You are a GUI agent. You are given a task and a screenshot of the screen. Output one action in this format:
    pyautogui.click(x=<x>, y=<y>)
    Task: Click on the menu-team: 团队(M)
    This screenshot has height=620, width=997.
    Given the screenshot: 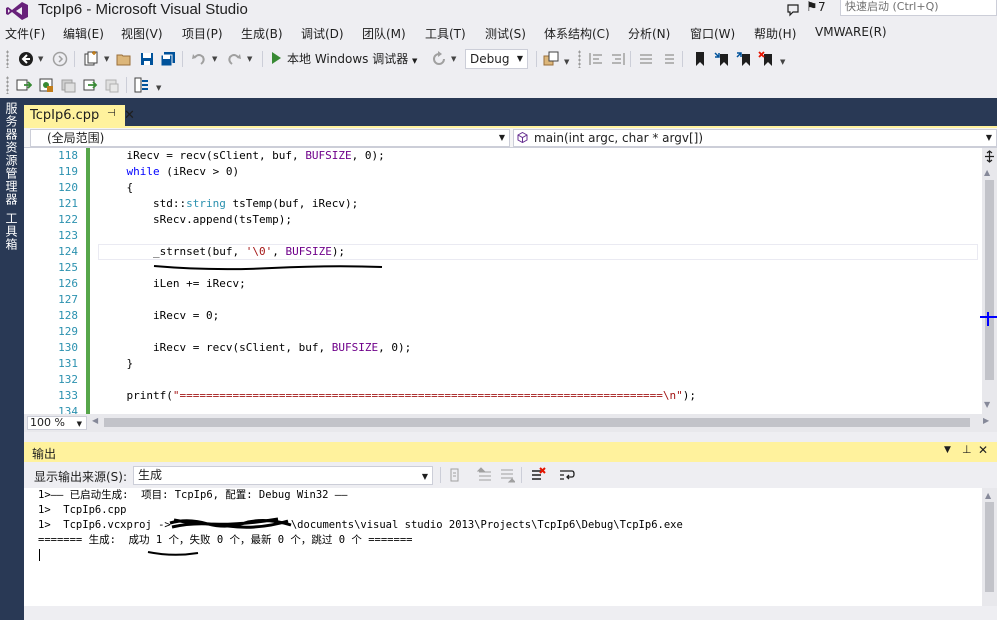 What is the action you would take?
    pyautogui.click(x=384, y=33)
    